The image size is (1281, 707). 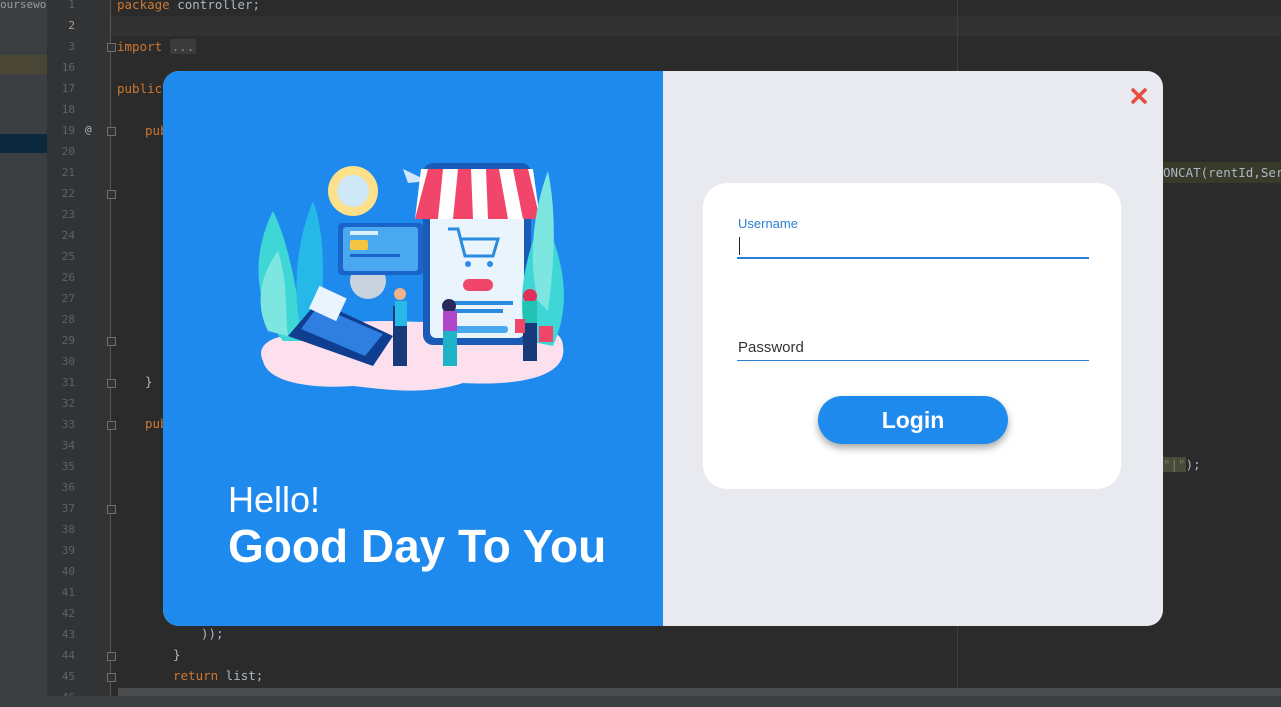 What do you see at coordinates (913, 246) in the screenshot?
I see `username-input` at bounding box center [913, 246].